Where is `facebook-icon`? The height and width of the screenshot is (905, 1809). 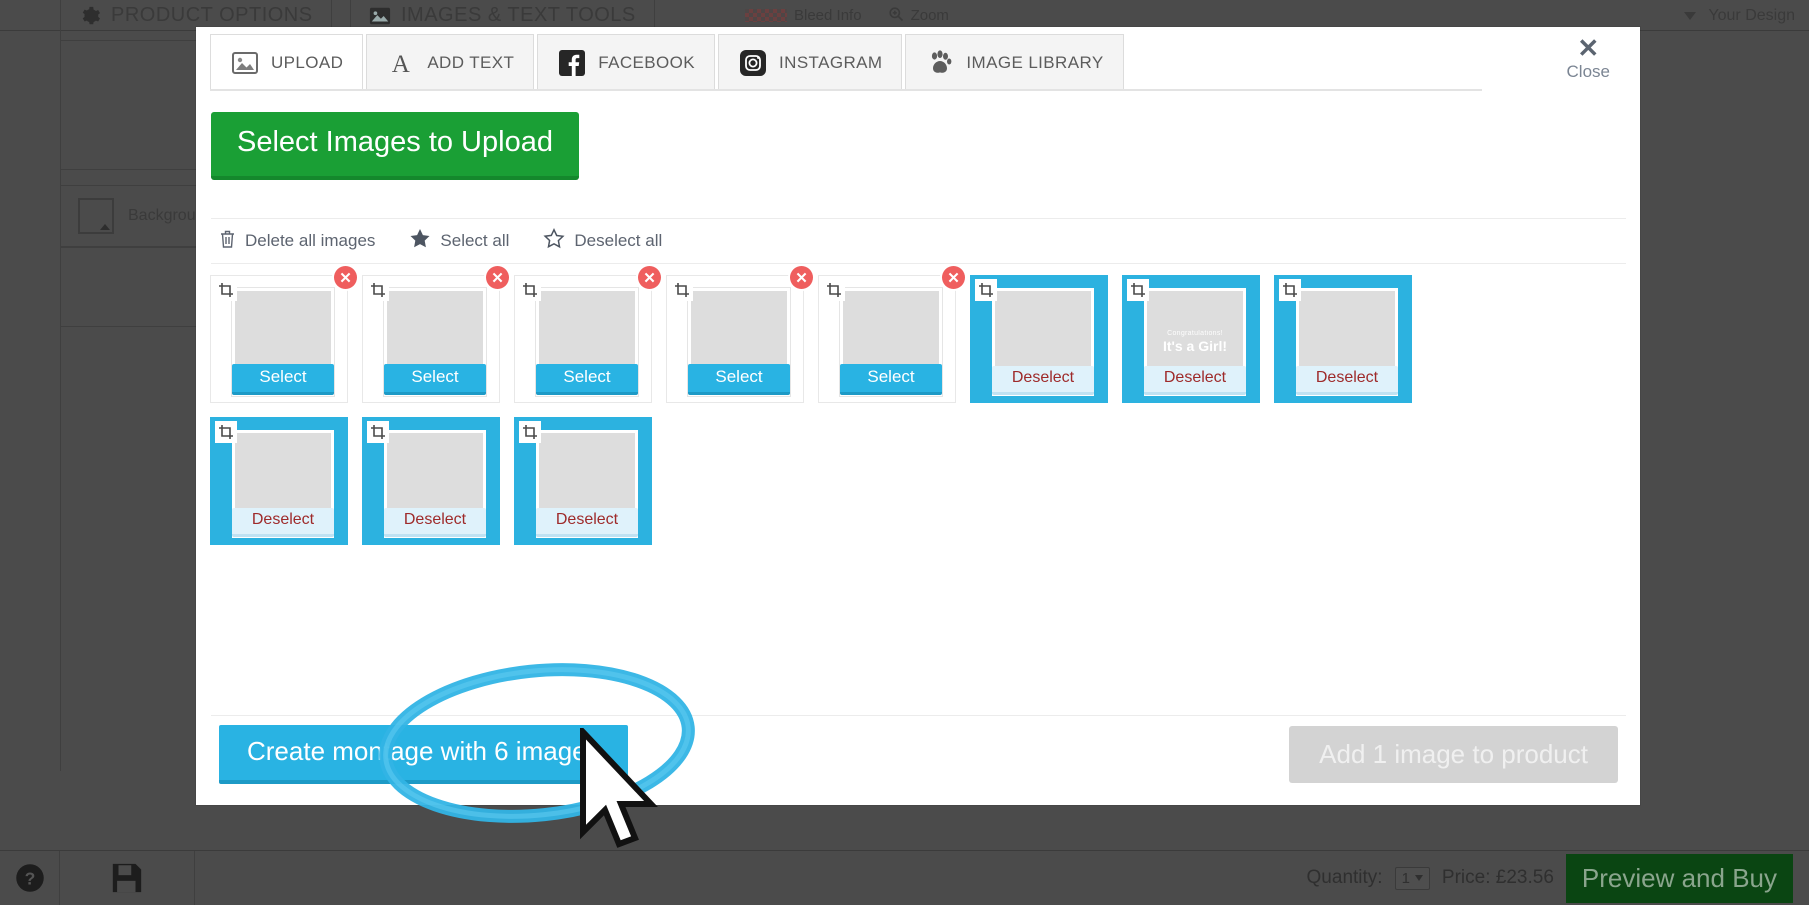
facebook-icon is located at coordinates (572, 63).